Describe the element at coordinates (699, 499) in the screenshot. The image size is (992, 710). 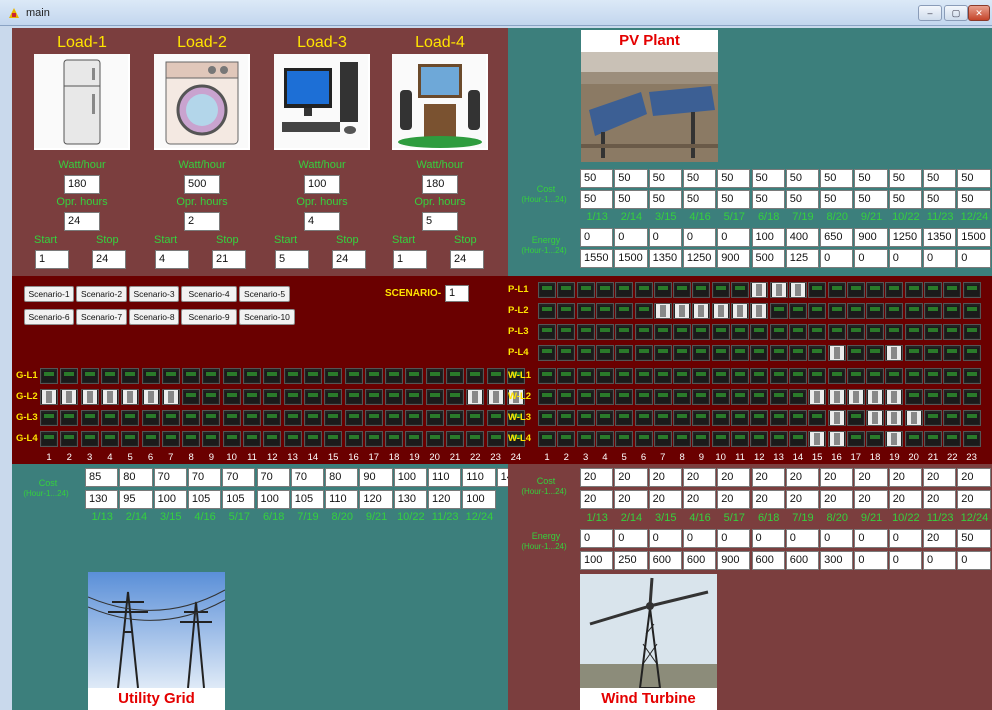
I see `wind-cost-input: 20` at that location.